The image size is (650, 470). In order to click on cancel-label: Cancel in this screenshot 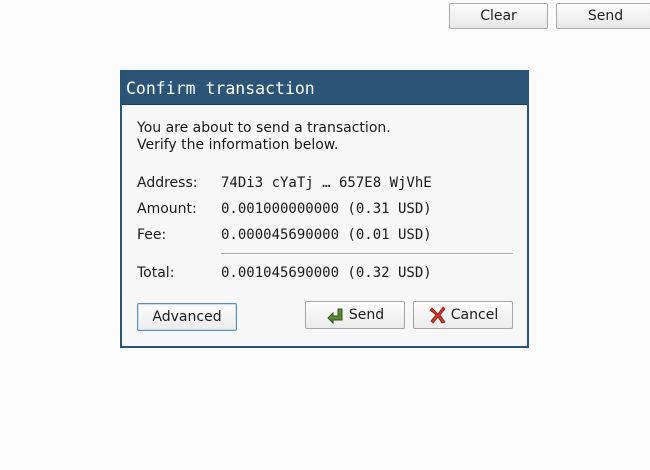, I will do `click(474, 315)`.